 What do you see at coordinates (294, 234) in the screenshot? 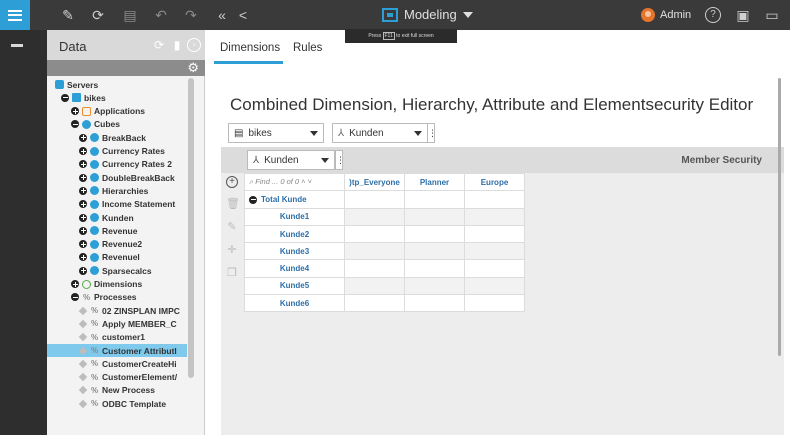
I see `member-cell: Kunde2` at bounding box center [294, 234].